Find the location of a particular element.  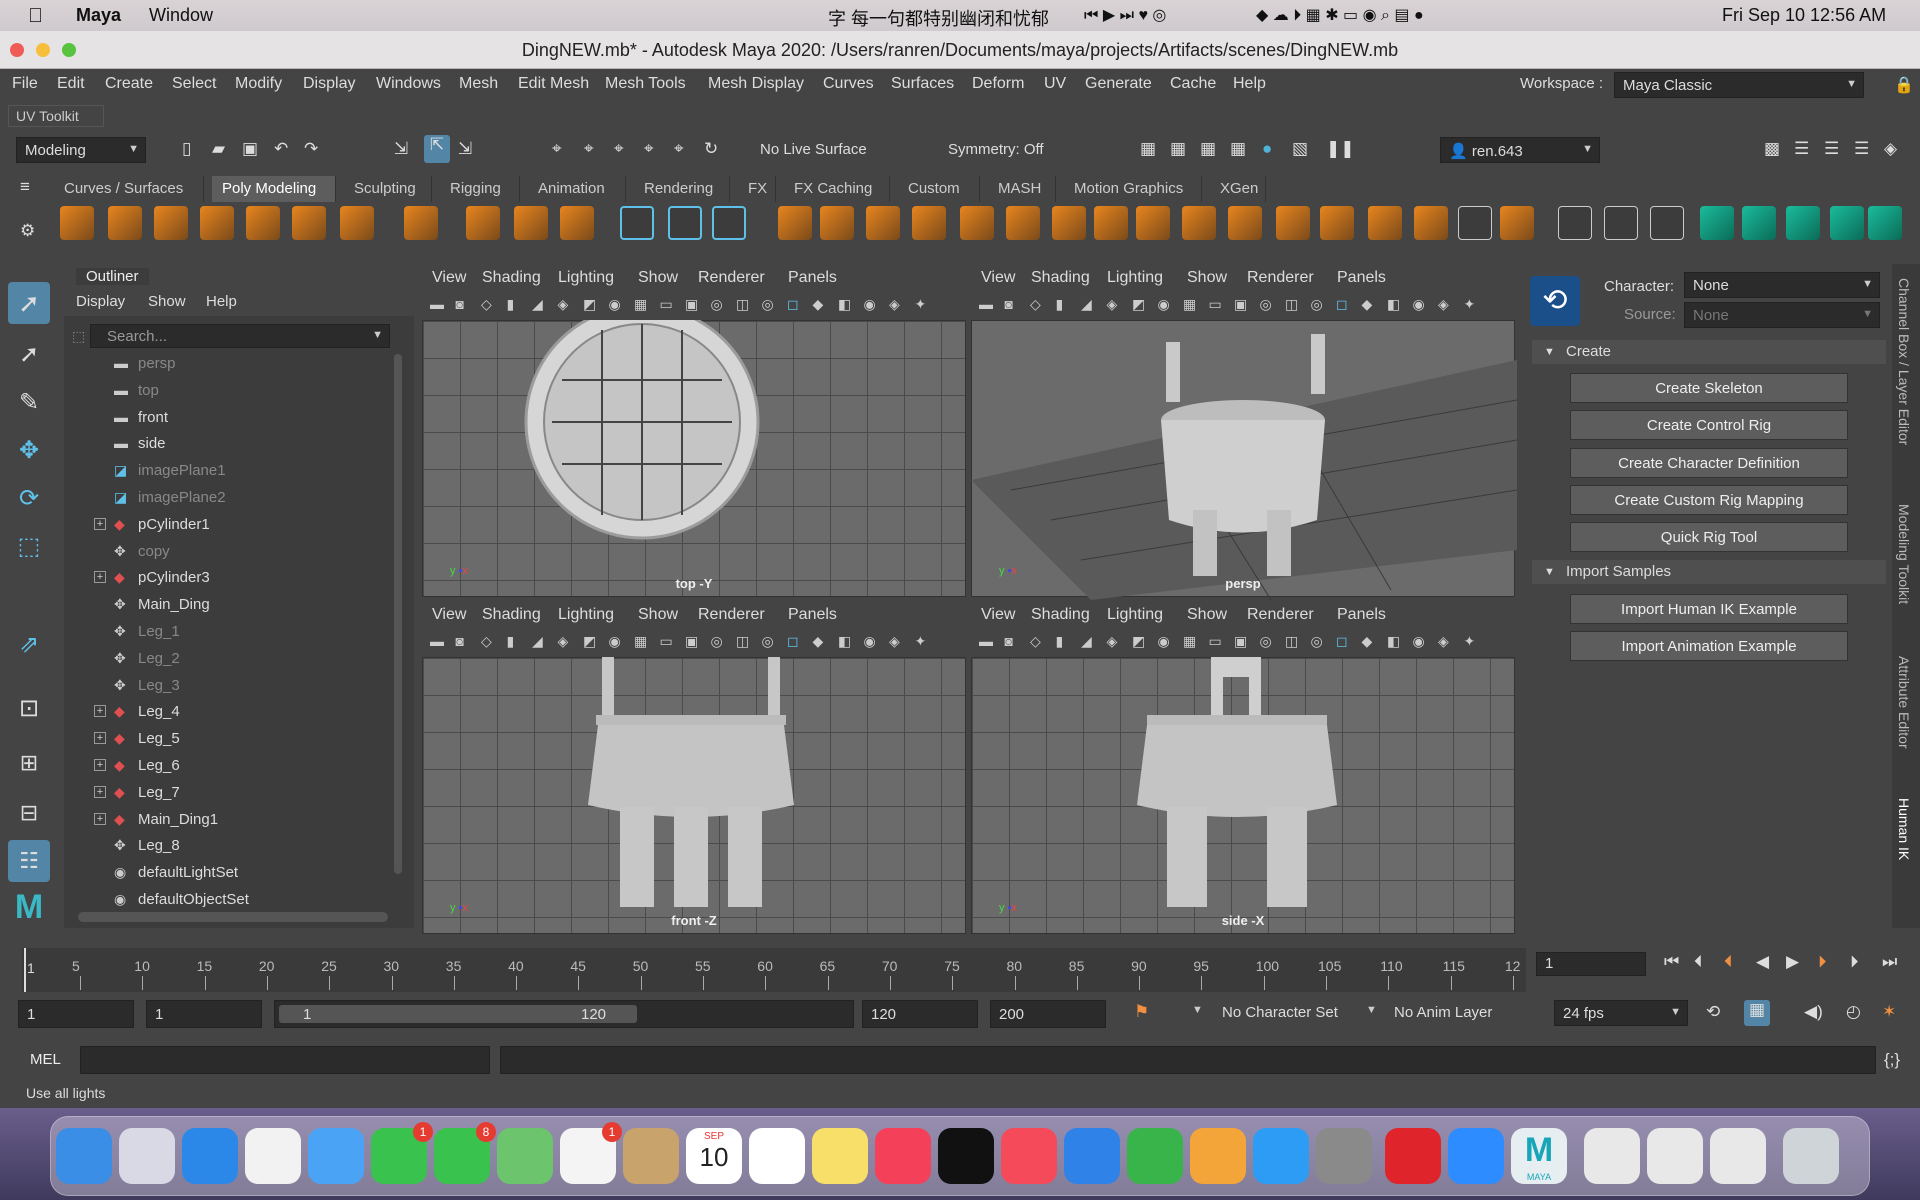

viewport-toolbar-icon: ◆ is located at coordinates (1367, 304).